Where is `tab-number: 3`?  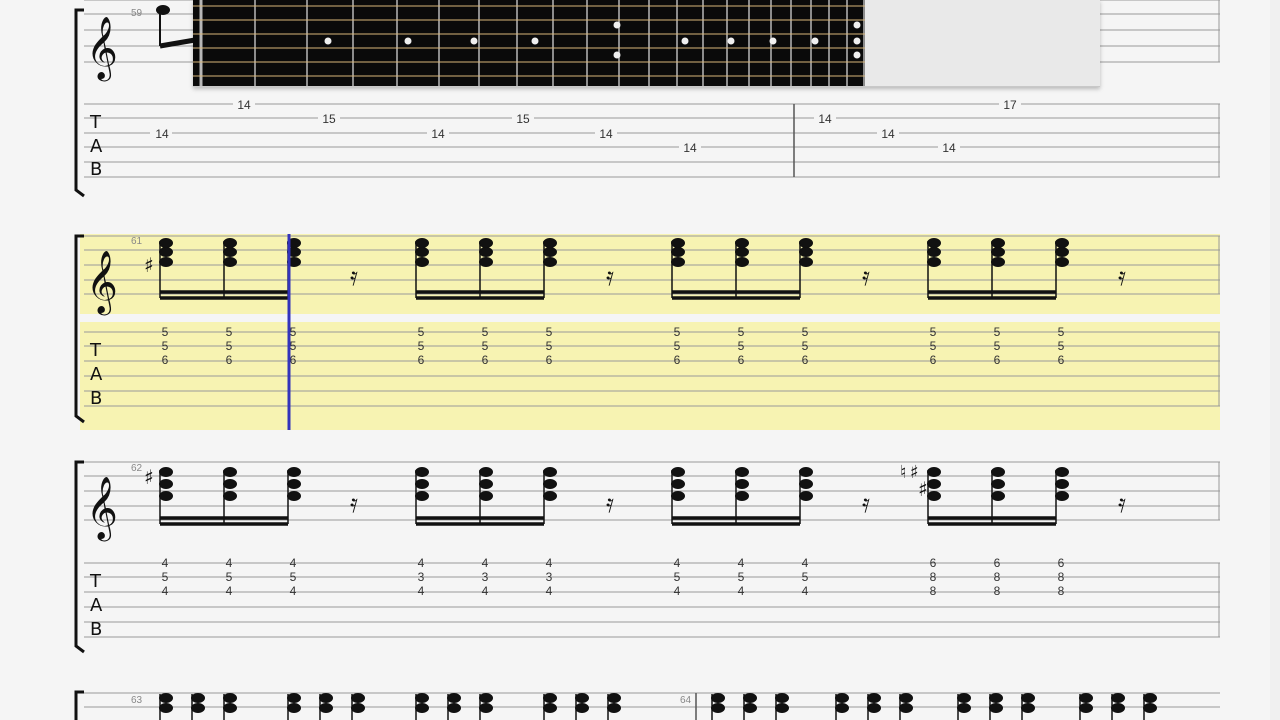
tab-number: 3 is located at coordinates (421, 577).